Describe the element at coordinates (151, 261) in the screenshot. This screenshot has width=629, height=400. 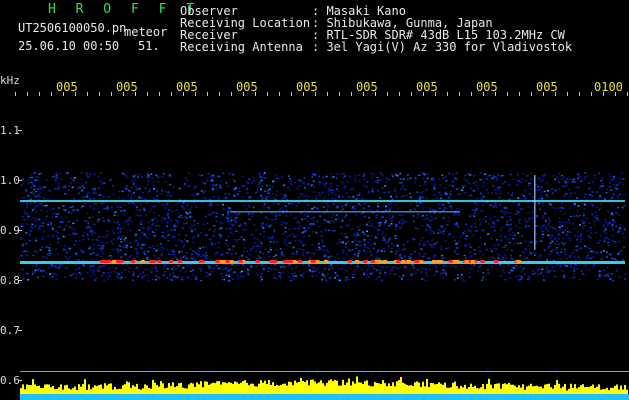
I see `meteor-echo` at that location.